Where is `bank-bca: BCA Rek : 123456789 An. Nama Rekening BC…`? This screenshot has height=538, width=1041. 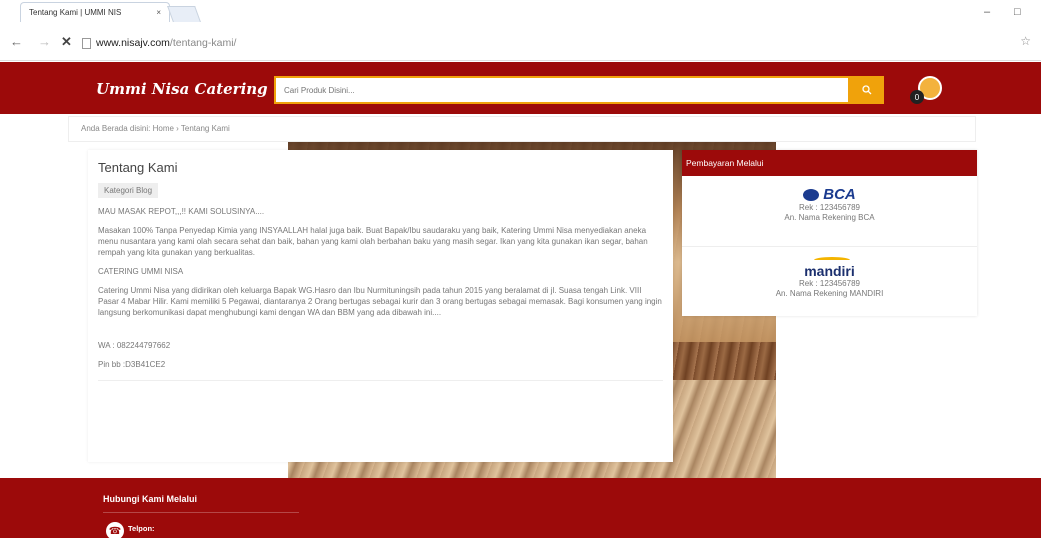 bank-bca: BCA Rek : 123456789 An. Nama Rekening BC… is located at coordinates (829, 211).